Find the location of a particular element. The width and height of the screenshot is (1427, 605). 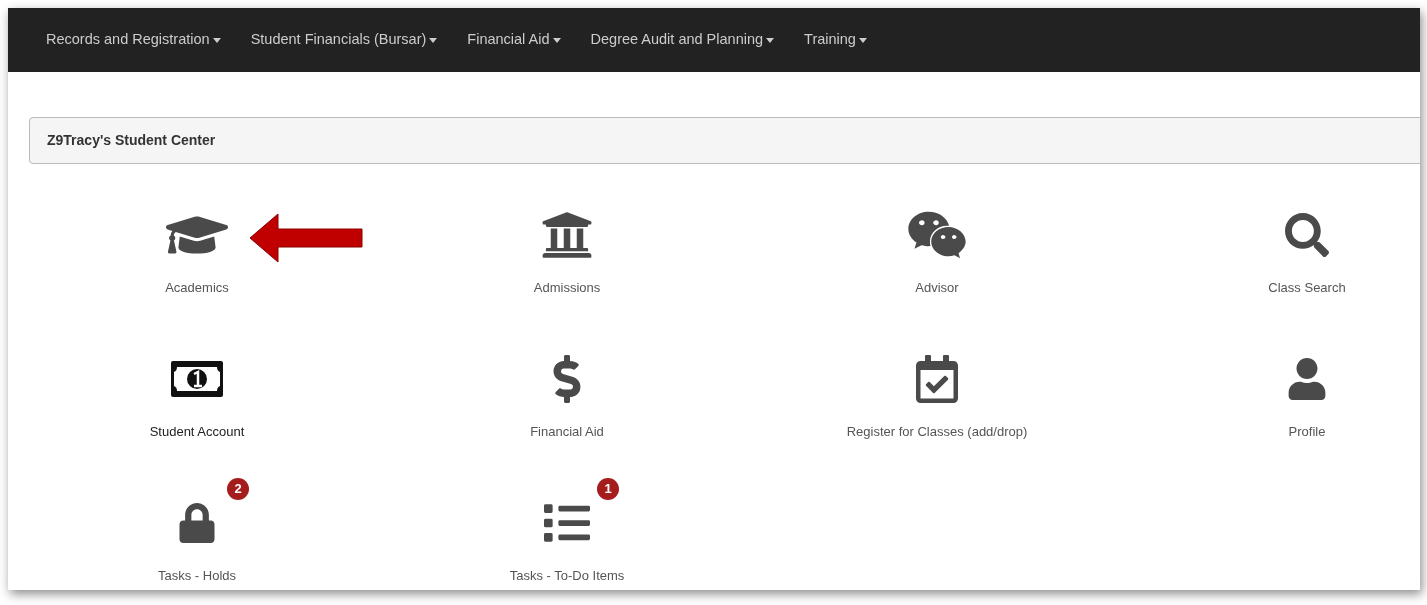

tile-link: Register for Classes (add/drop) is located at coordinates (937, 432).